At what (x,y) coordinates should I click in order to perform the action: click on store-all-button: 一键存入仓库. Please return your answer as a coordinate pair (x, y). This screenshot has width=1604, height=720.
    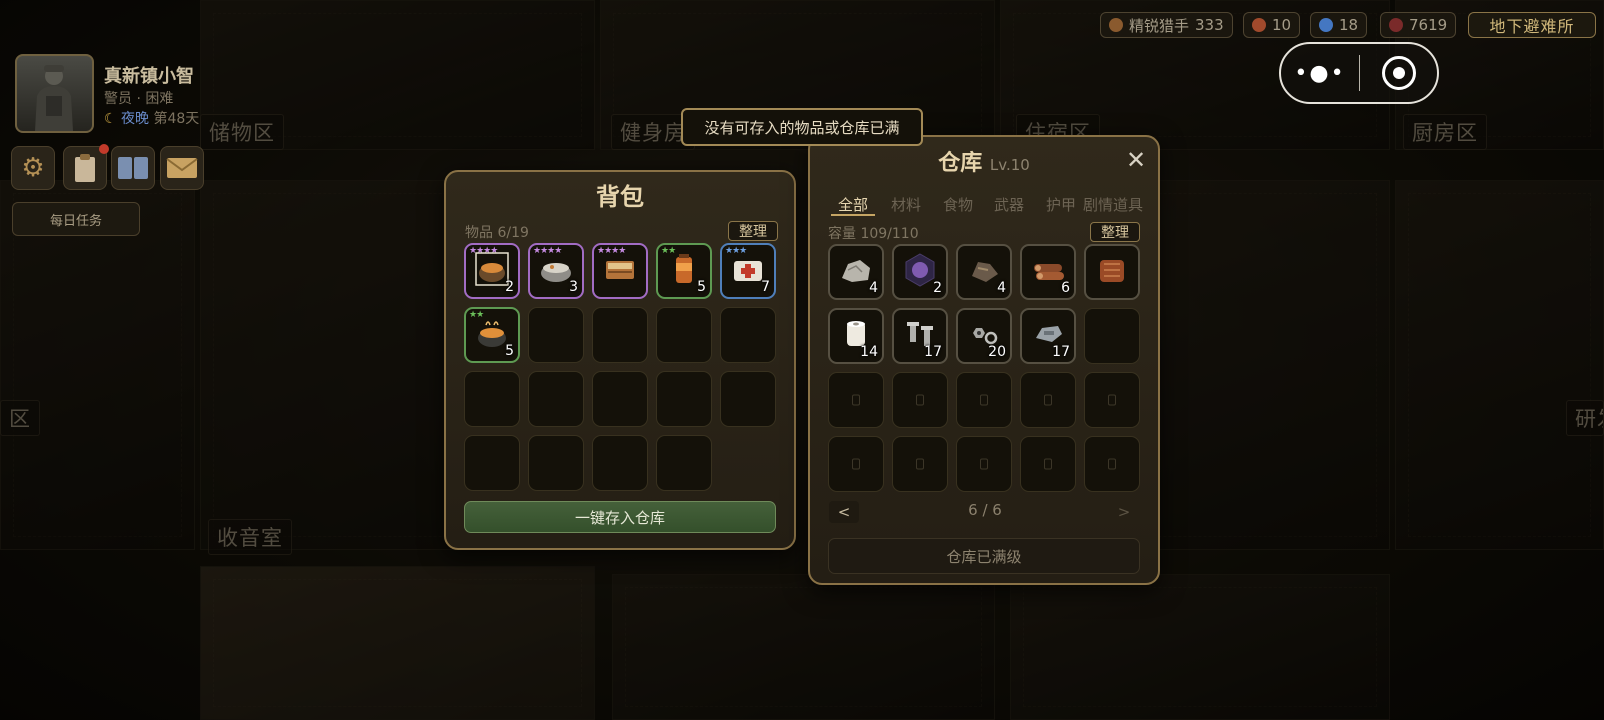
    Looking at the image, I should click on (620, 517).